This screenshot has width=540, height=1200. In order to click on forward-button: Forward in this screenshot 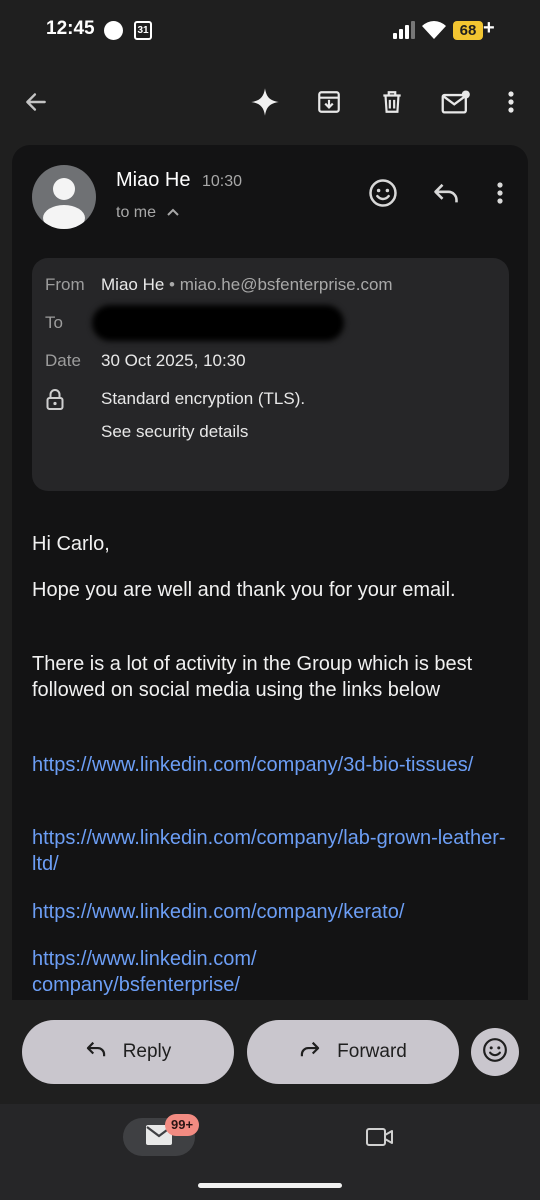, I will do `click(353, 1052)`.